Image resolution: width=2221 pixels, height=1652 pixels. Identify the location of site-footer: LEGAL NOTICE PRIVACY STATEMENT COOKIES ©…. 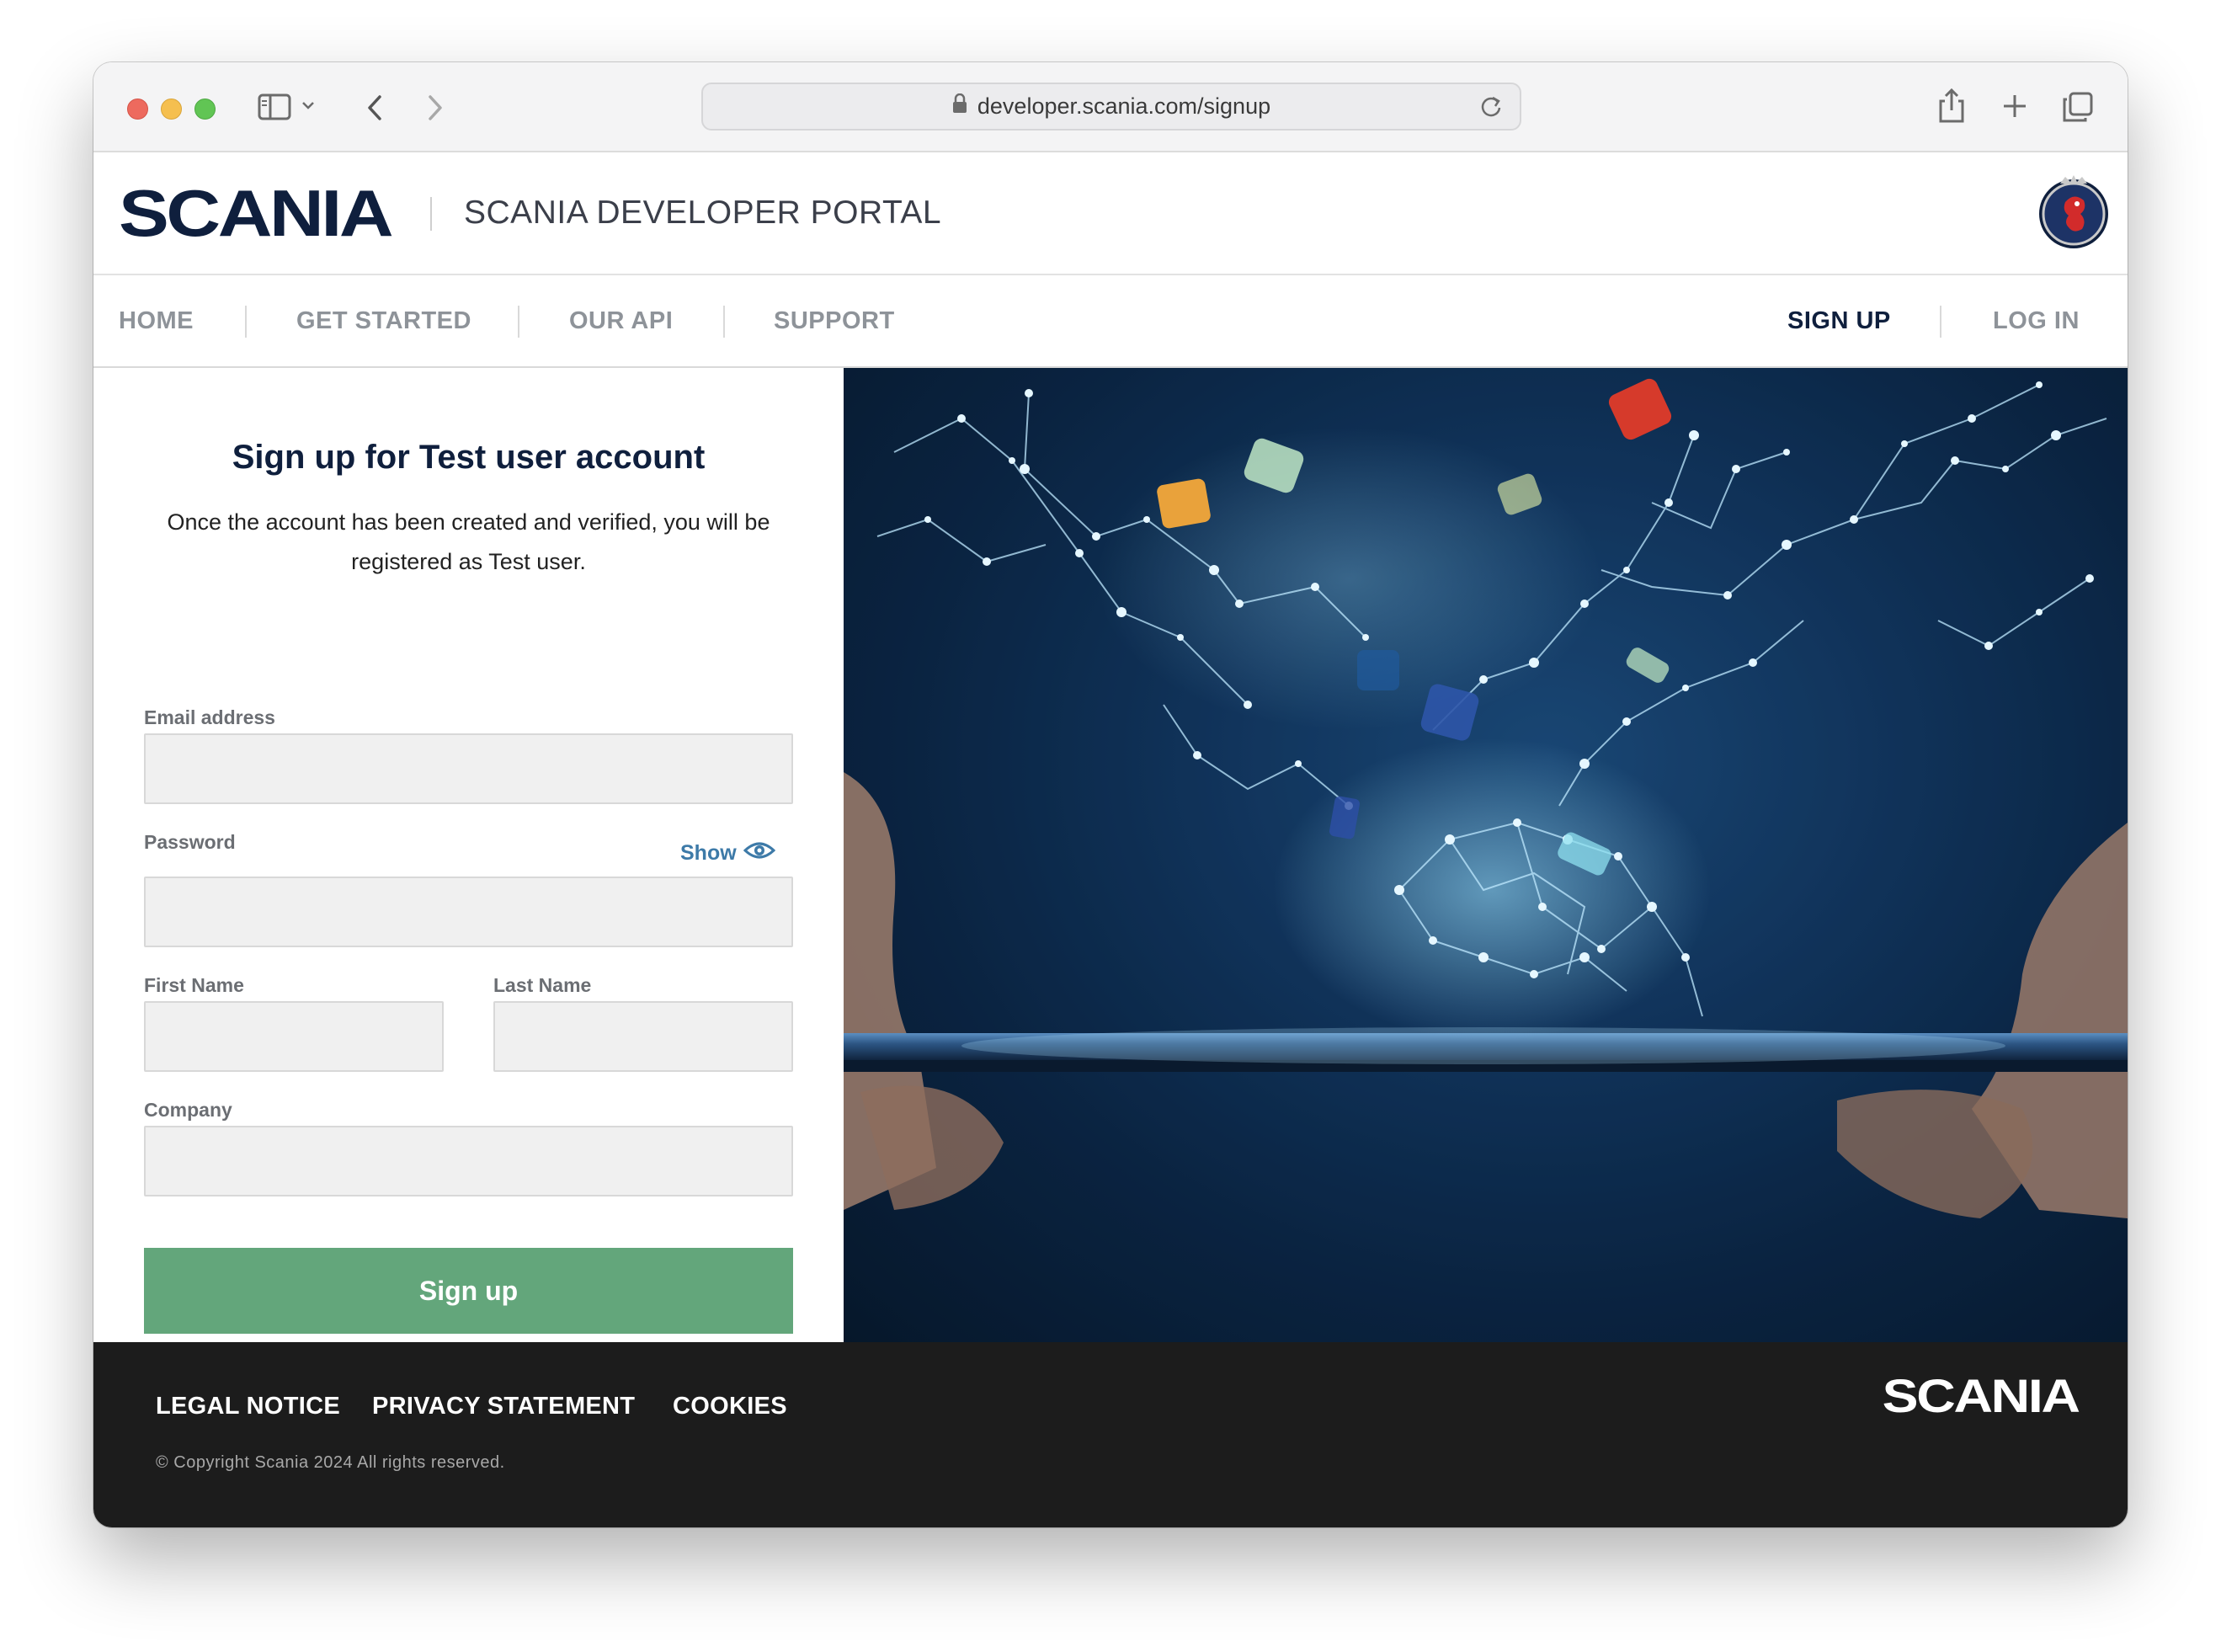
(1110, 1434).